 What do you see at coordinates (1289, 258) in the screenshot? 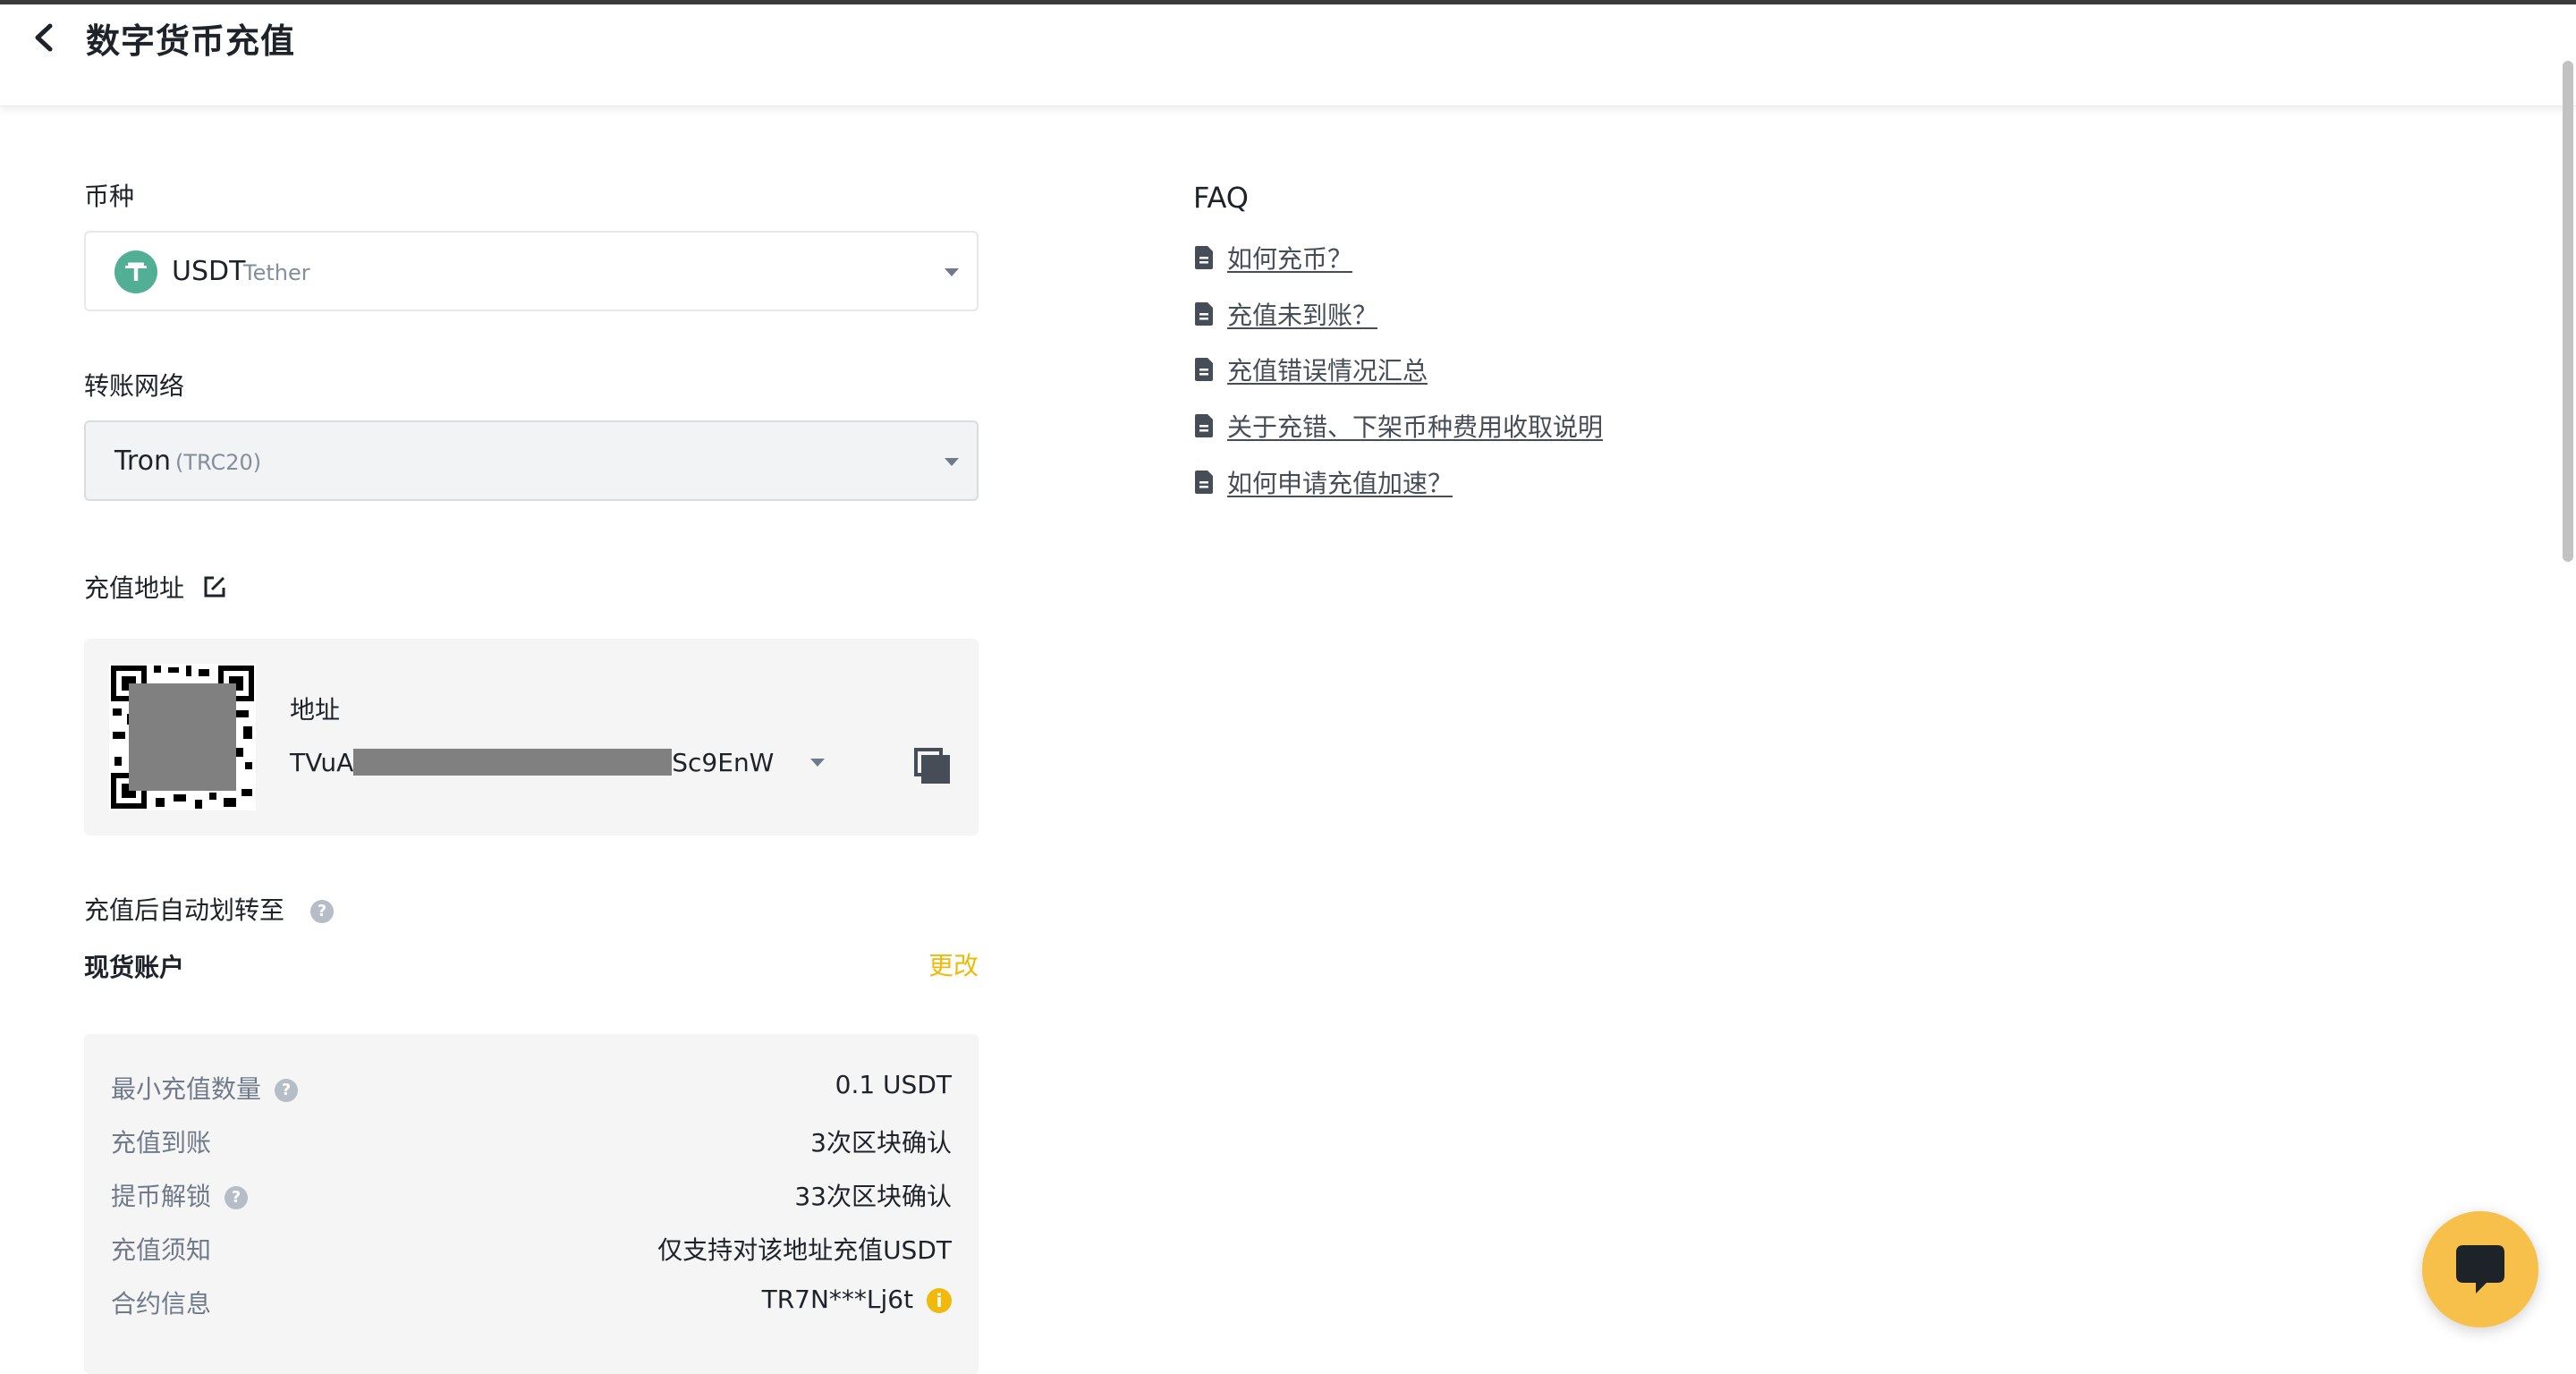
I see `faq-link: 如何充币？` at bounding box center [1289, 258].